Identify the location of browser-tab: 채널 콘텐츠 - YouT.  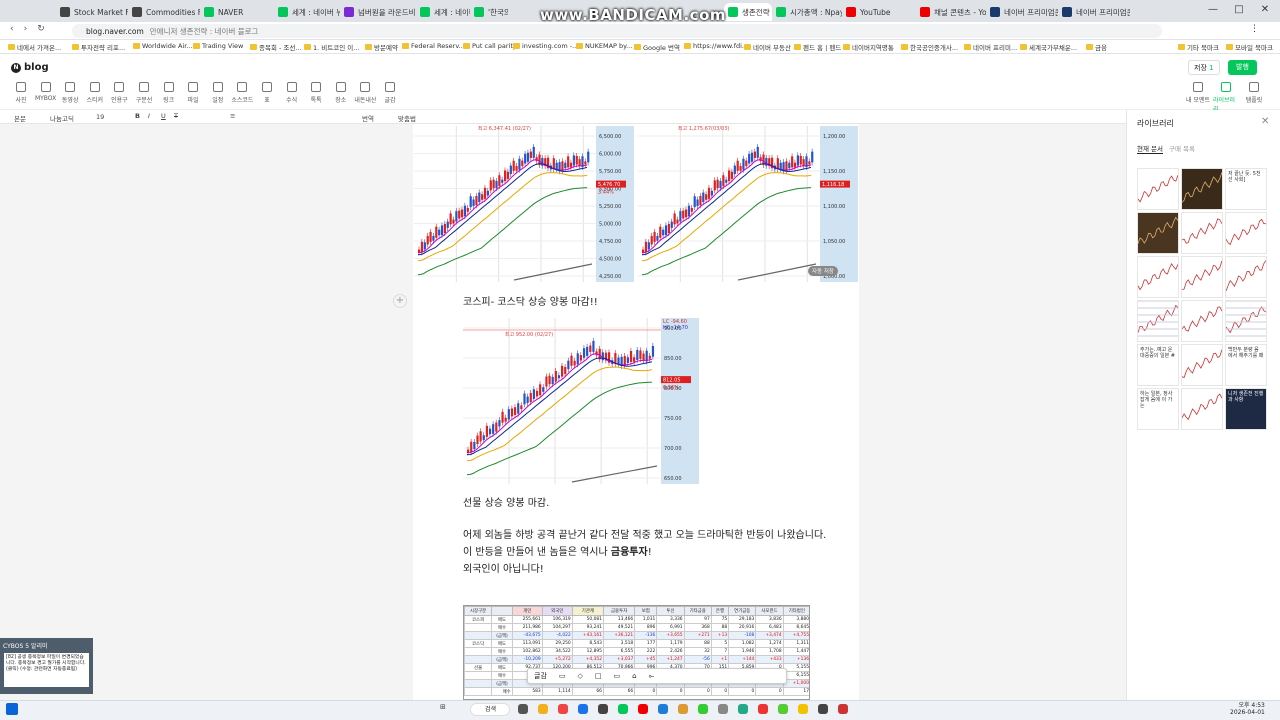
(953, 12).